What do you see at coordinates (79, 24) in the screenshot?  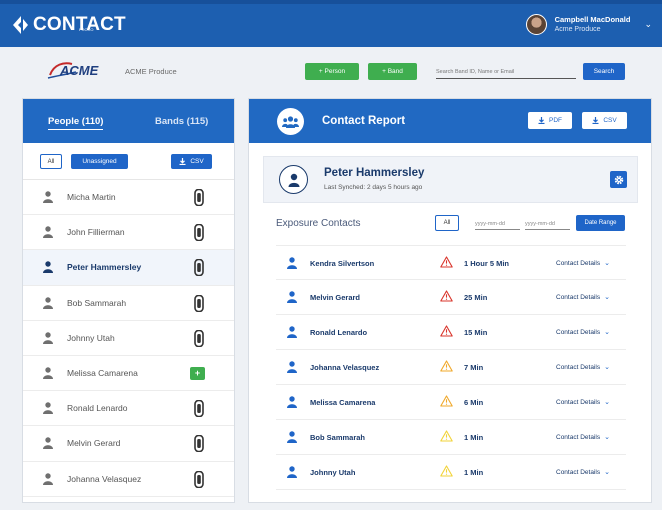 I see `app-title: CONTACT` at bounding box center [79, 24].